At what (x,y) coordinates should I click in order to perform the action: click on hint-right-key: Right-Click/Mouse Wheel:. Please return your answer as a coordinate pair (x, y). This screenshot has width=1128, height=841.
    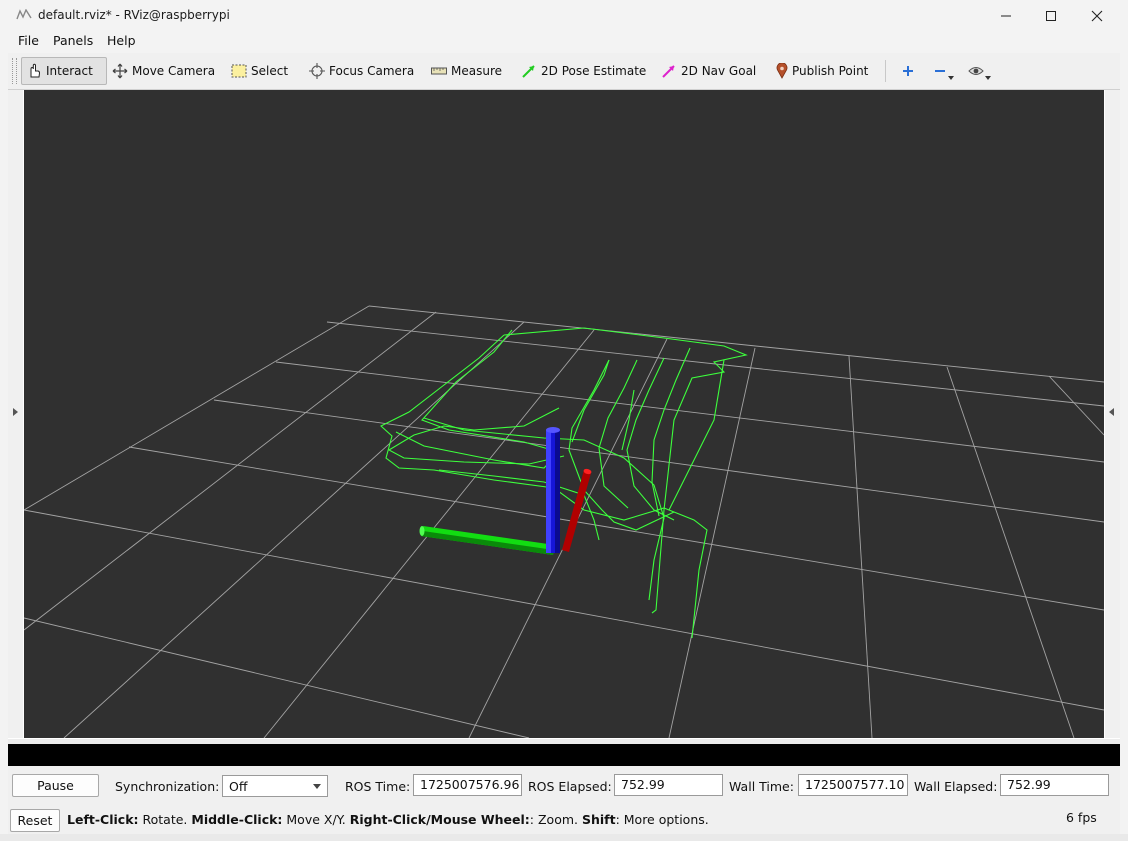
    Looking at the image, I should click on (439, 819).